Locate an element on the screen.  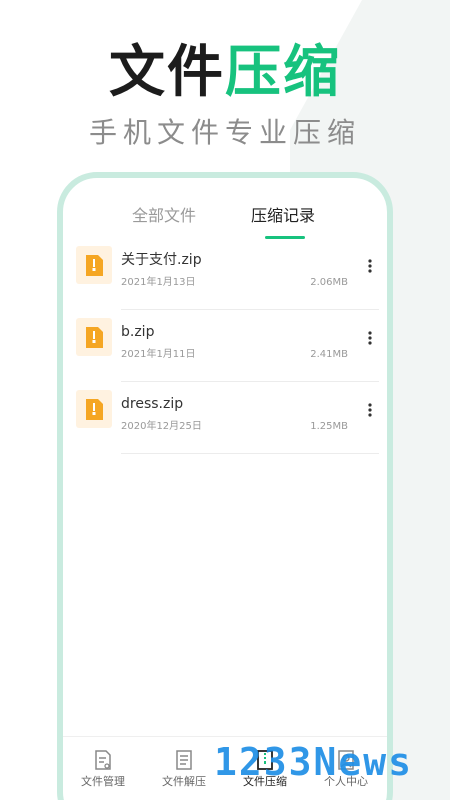
file-manage-icon is located at coordinates (103, 760).